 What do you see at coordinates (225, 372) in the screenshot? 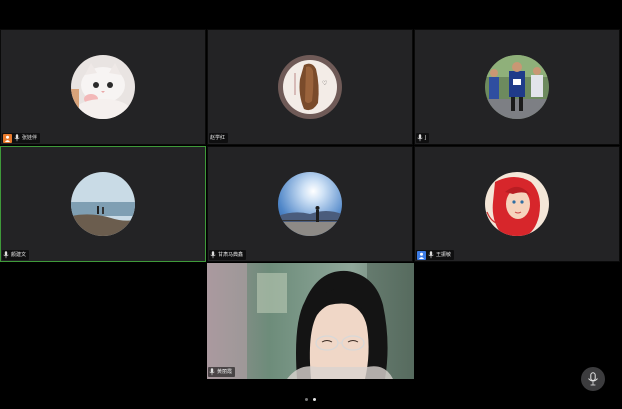
I see `participant-name: 黄丽霞` at bounding box center [225, 372].